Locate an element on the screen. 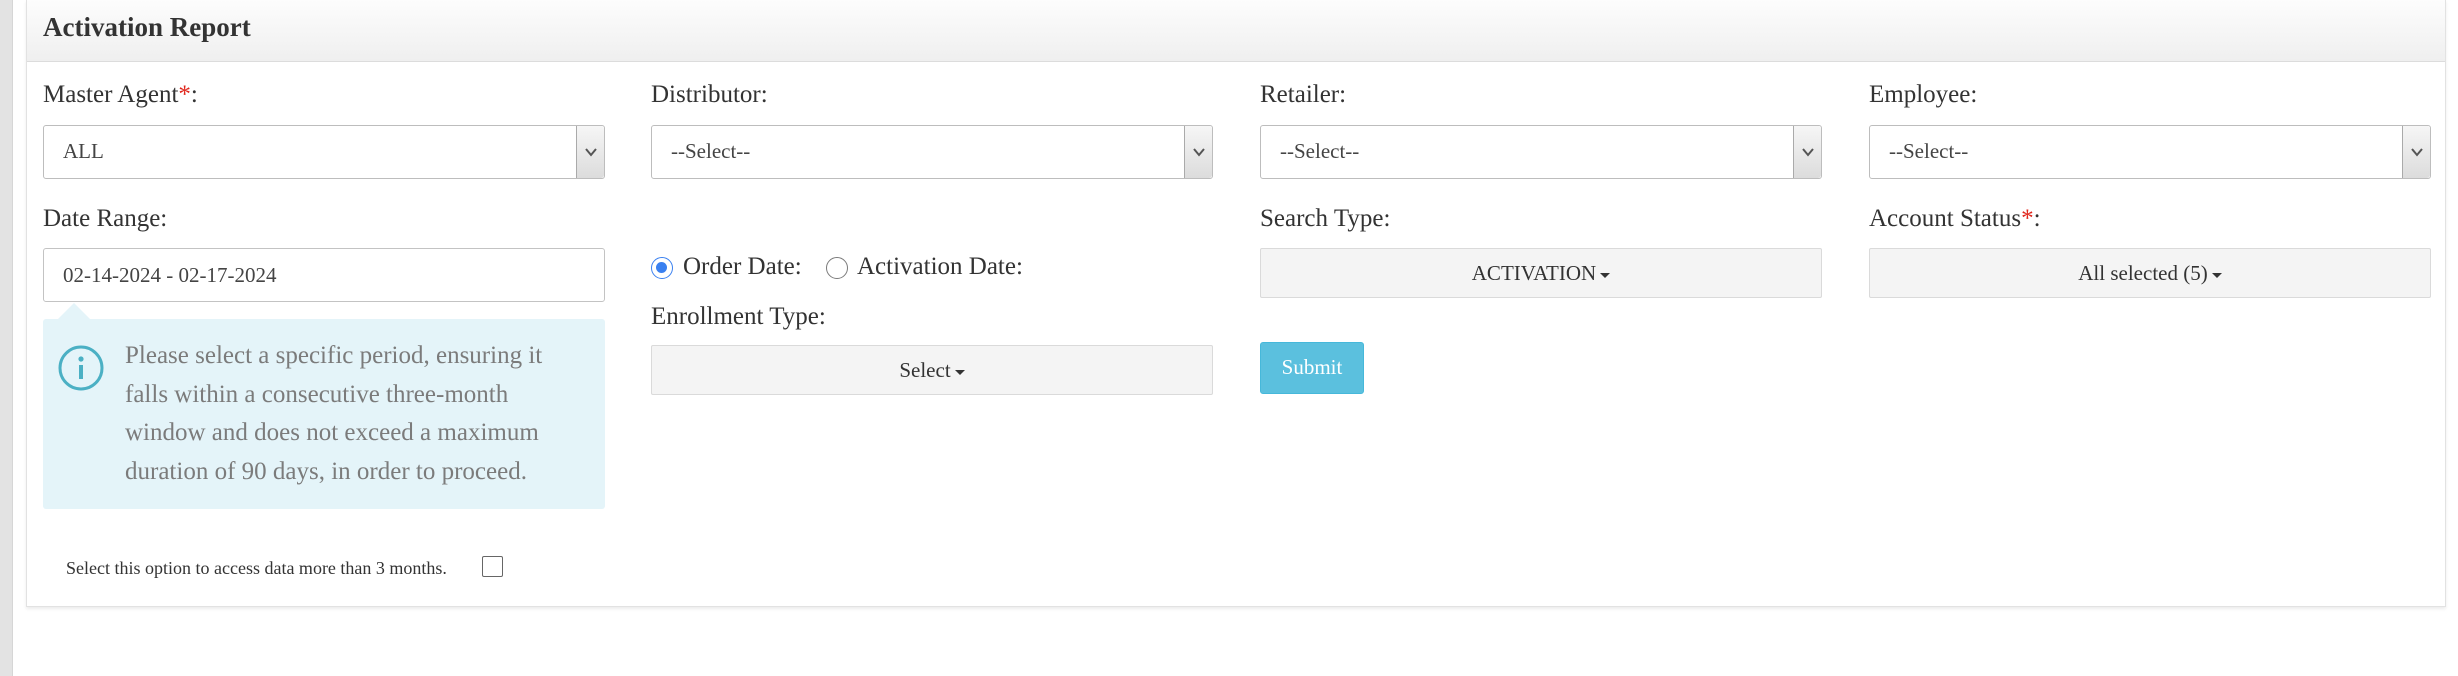 This screenshot has height=676, width=2458. master-agent-select: ALL is located at coordinates (324, 152).